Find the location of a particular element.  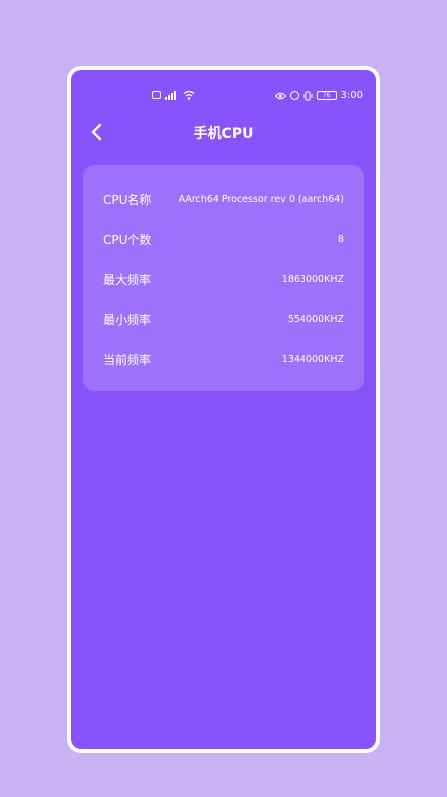

row-value: 554000KHZ is located at coordinates (315, 319).